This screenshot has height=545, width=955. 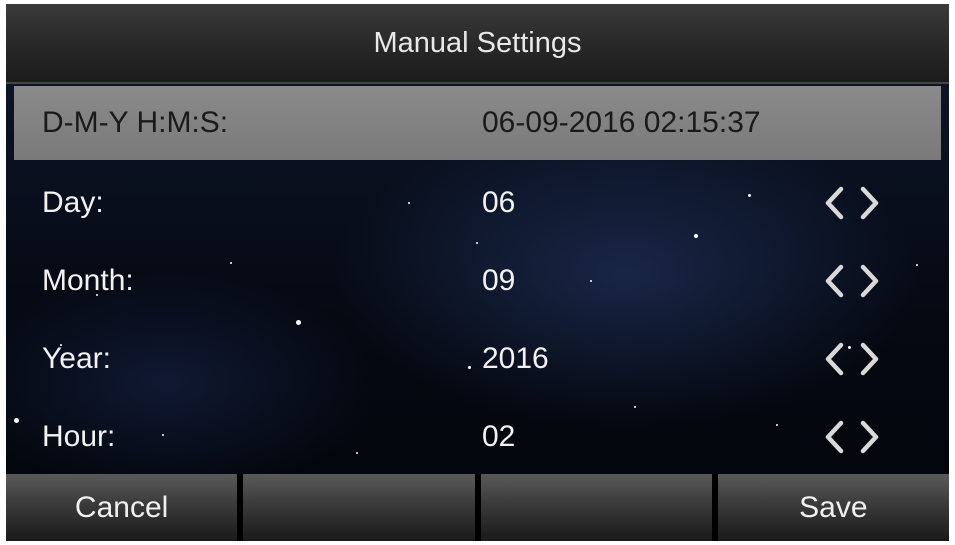 What do you see at coordinates (79, 436) in the screenshot?
I see `field-label-hour: Hour:` at bounding box center [79, 436].